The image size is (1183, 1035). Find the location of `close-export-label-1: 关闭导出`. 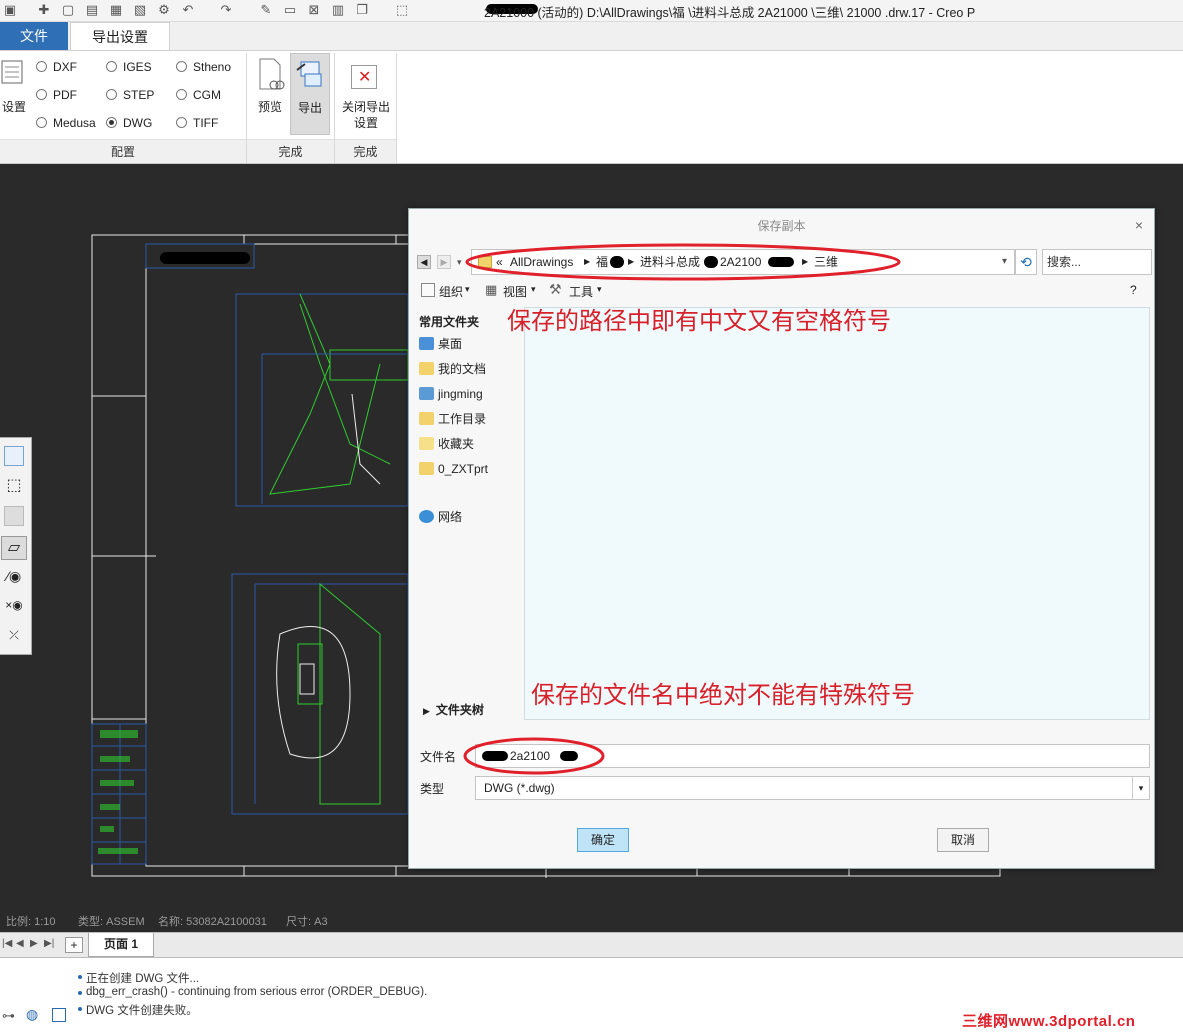

close-export-label-1: 关闭导出 is located at coordinates (365, 107).